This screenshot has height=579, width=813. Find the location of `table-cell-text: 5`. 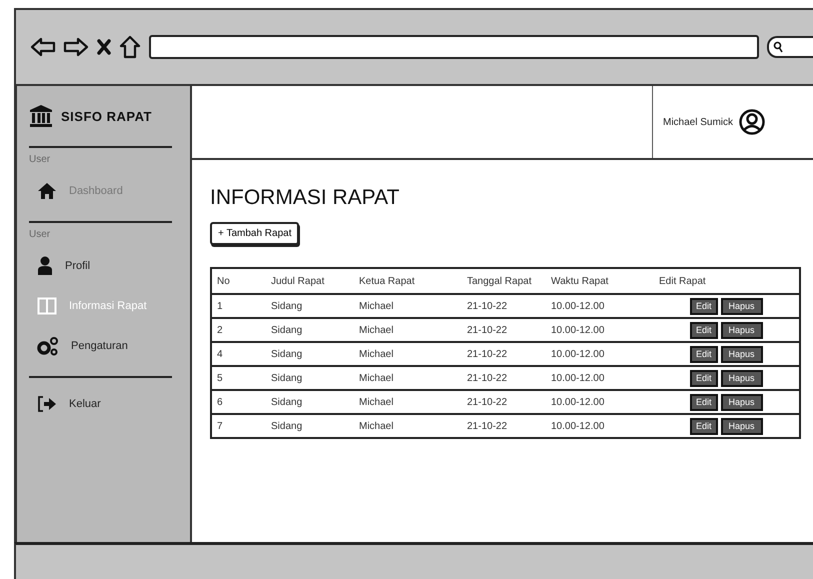

table-cell-text: 5 is located at coordinates (220, 378).